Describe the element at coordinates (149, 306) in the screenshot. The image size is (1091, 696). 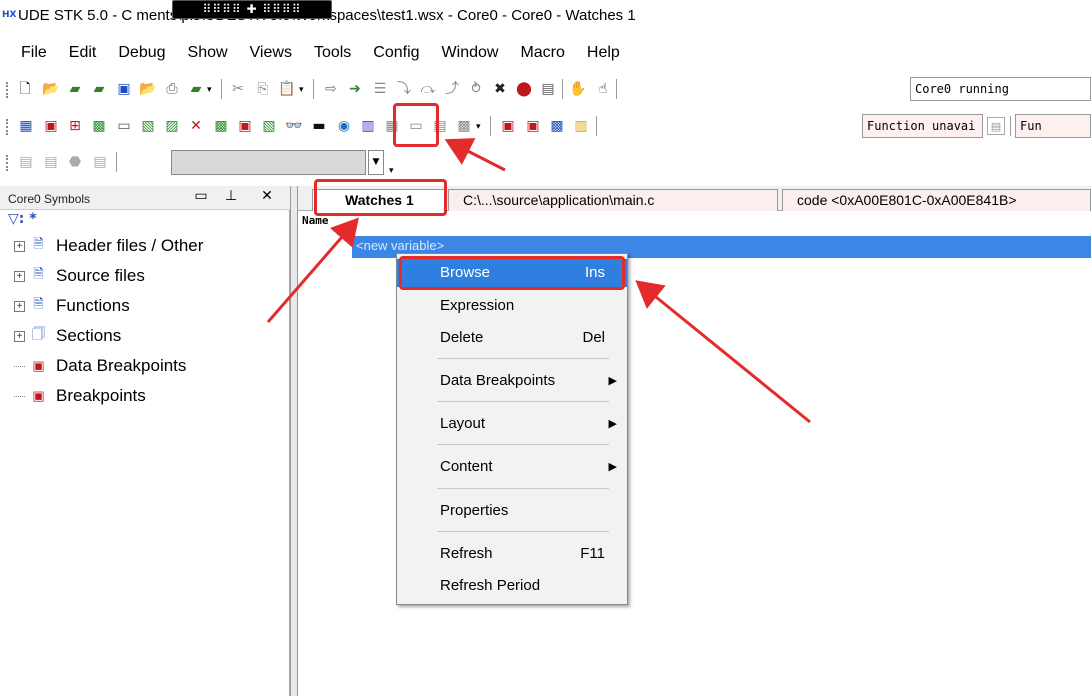
I see `tree-item-functions: + 🗎 Functions` at that location.